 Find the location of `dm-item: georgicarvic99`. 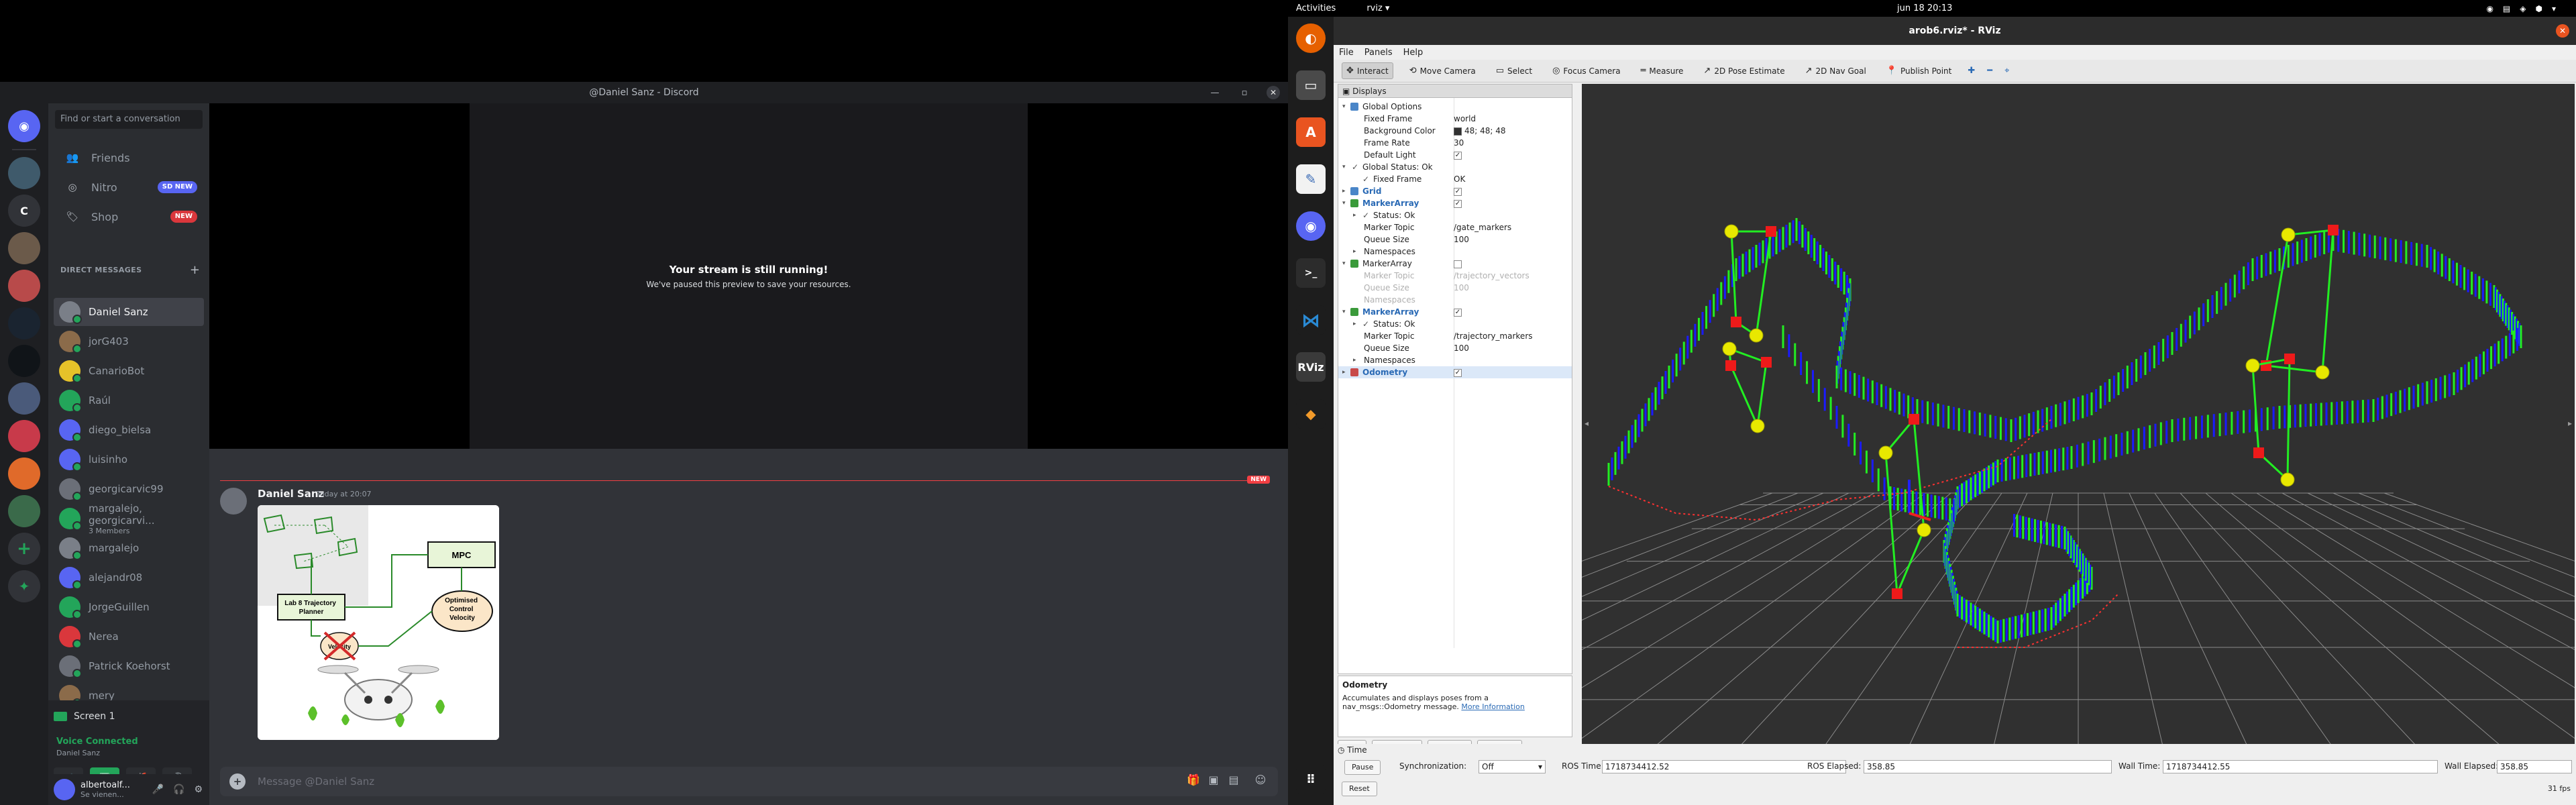

dm-item: georgicarvic99 is located at coordinates (129, 489).